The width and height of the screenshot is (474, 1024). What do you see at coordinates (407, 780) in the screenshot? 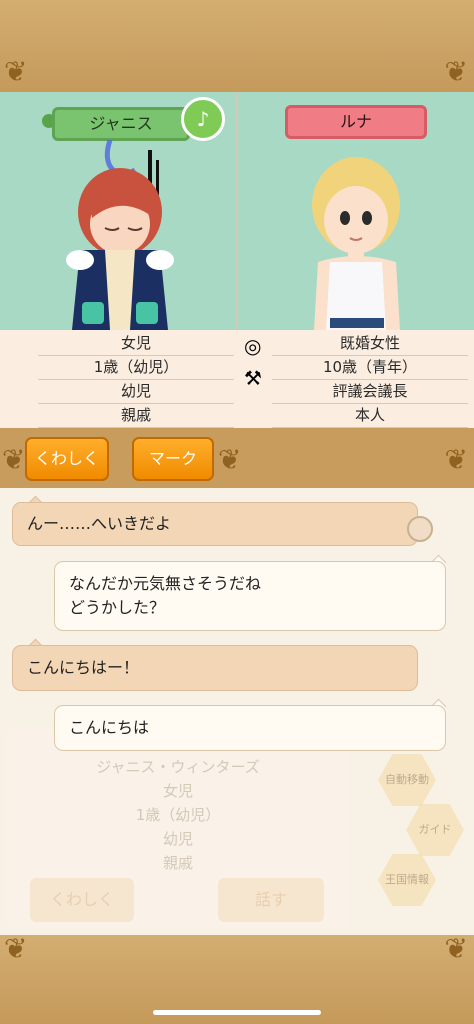
I see `menu-auto-move: 自動移動` at bounding box center [407, 780].